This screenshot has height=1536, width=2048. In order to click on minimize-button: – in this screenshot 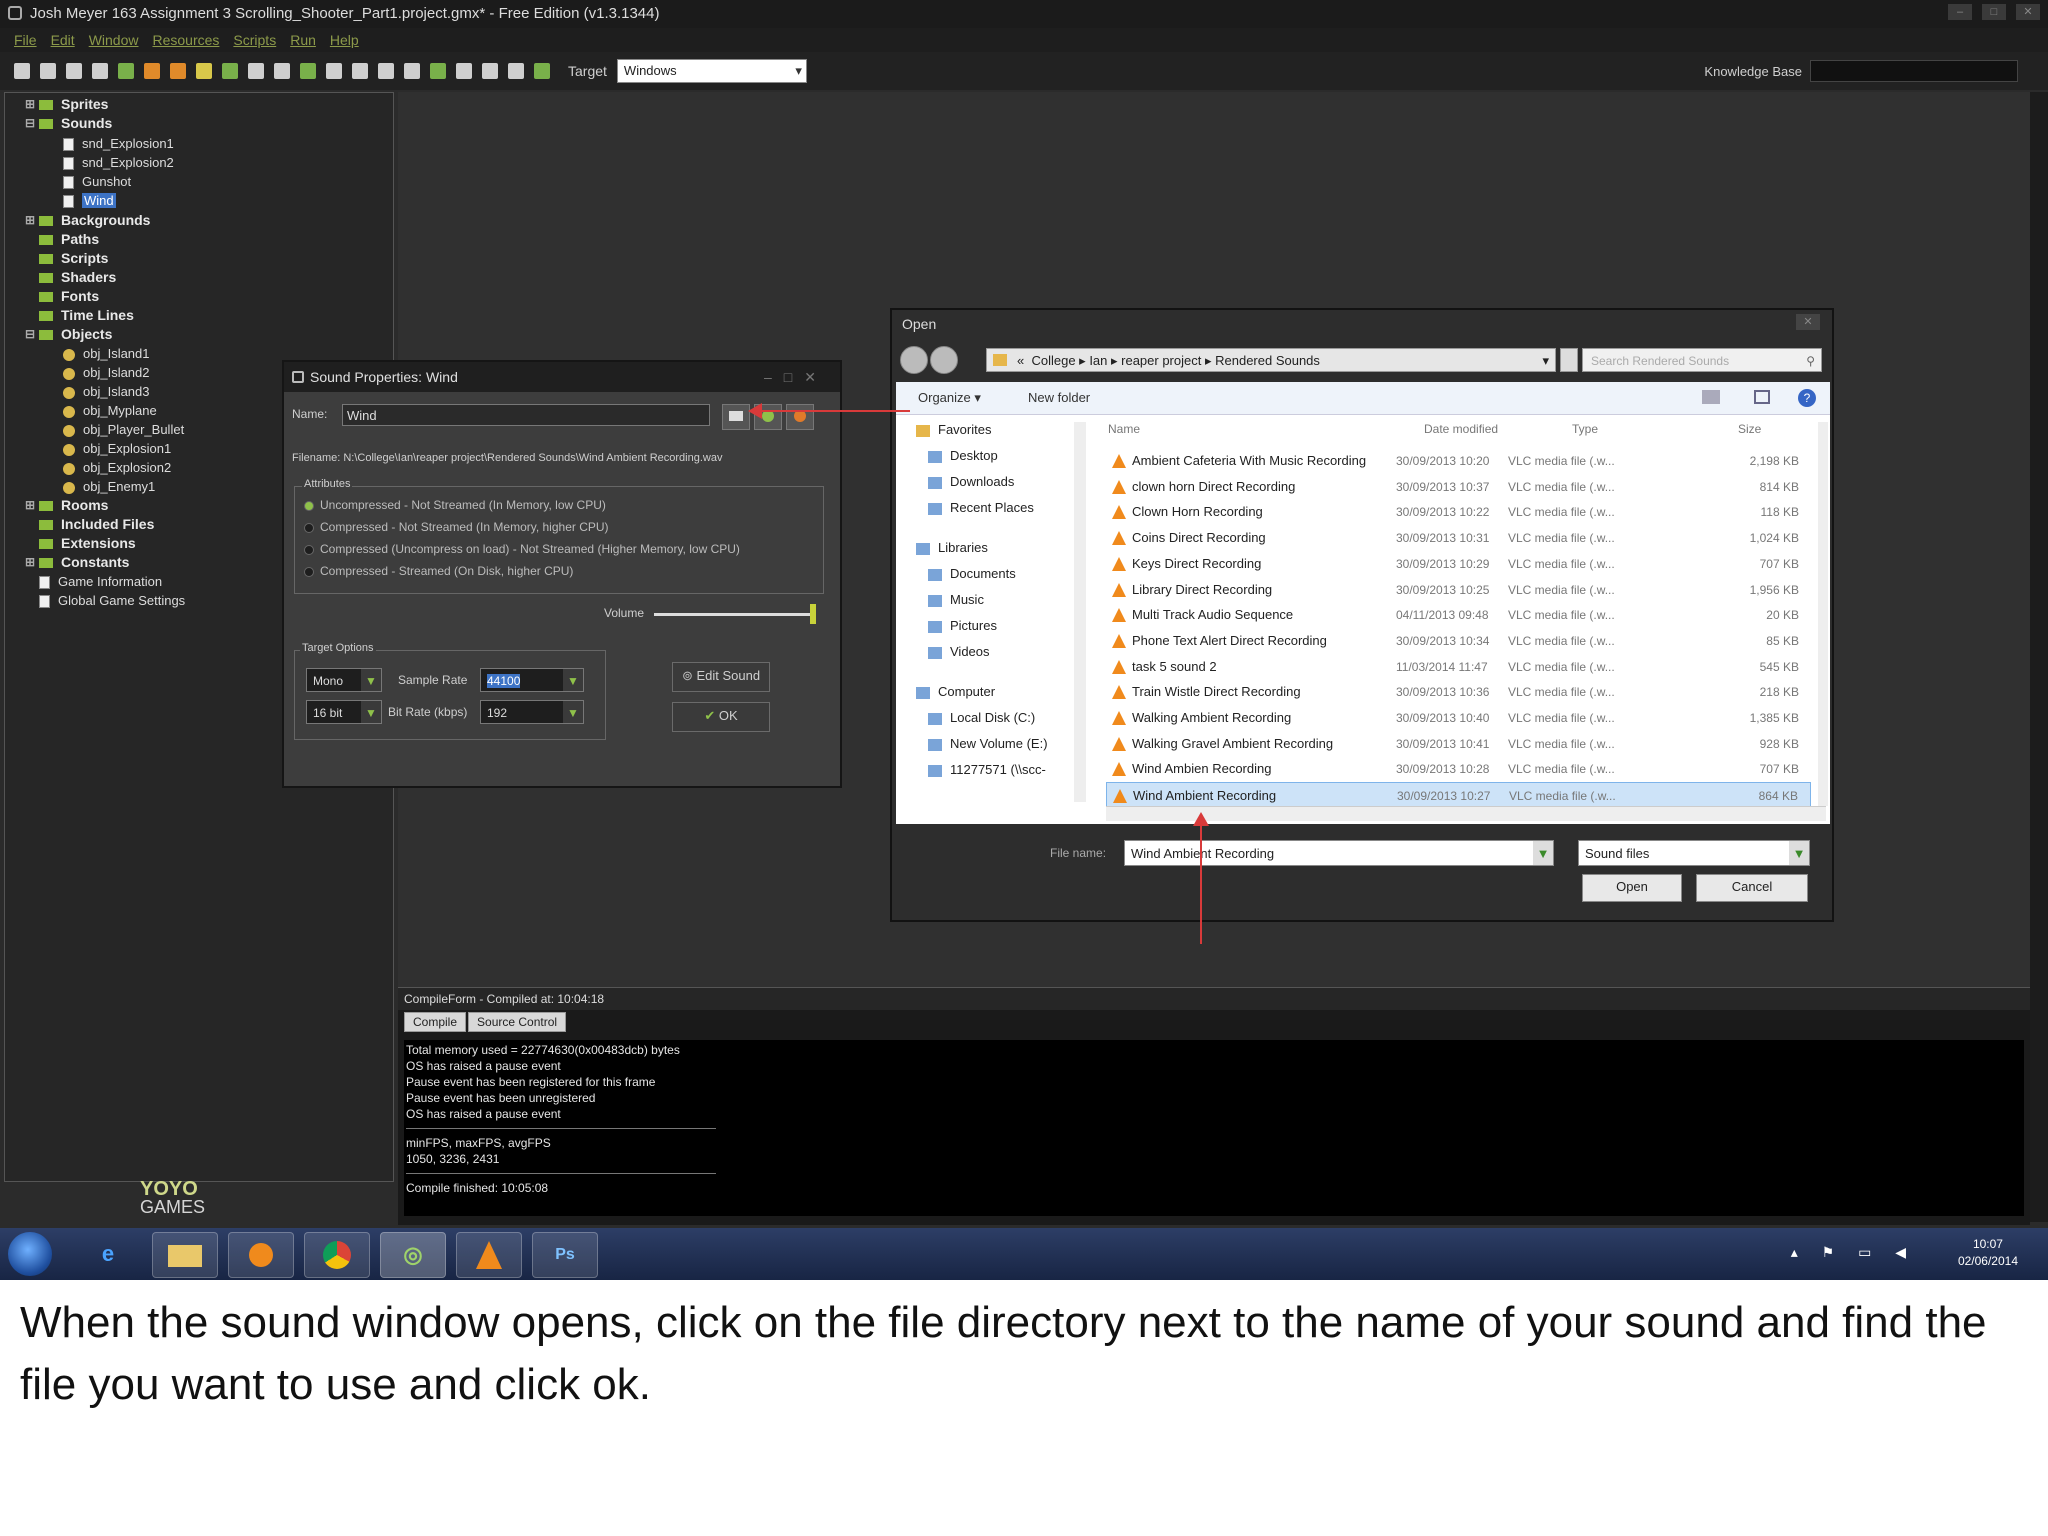, I will do `click(1960, 12)`.